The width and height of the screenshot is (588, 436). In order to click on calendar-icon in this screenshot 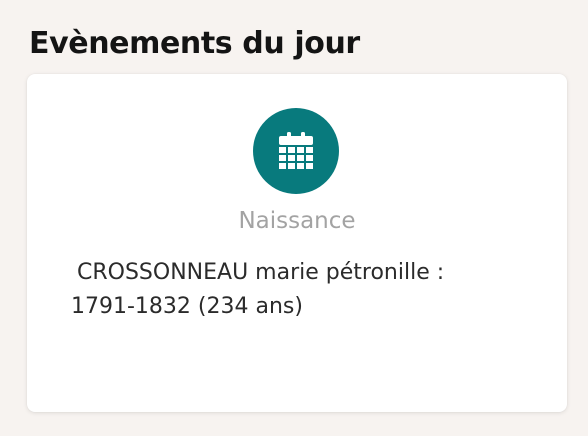, I will do `click(296, 150)`.